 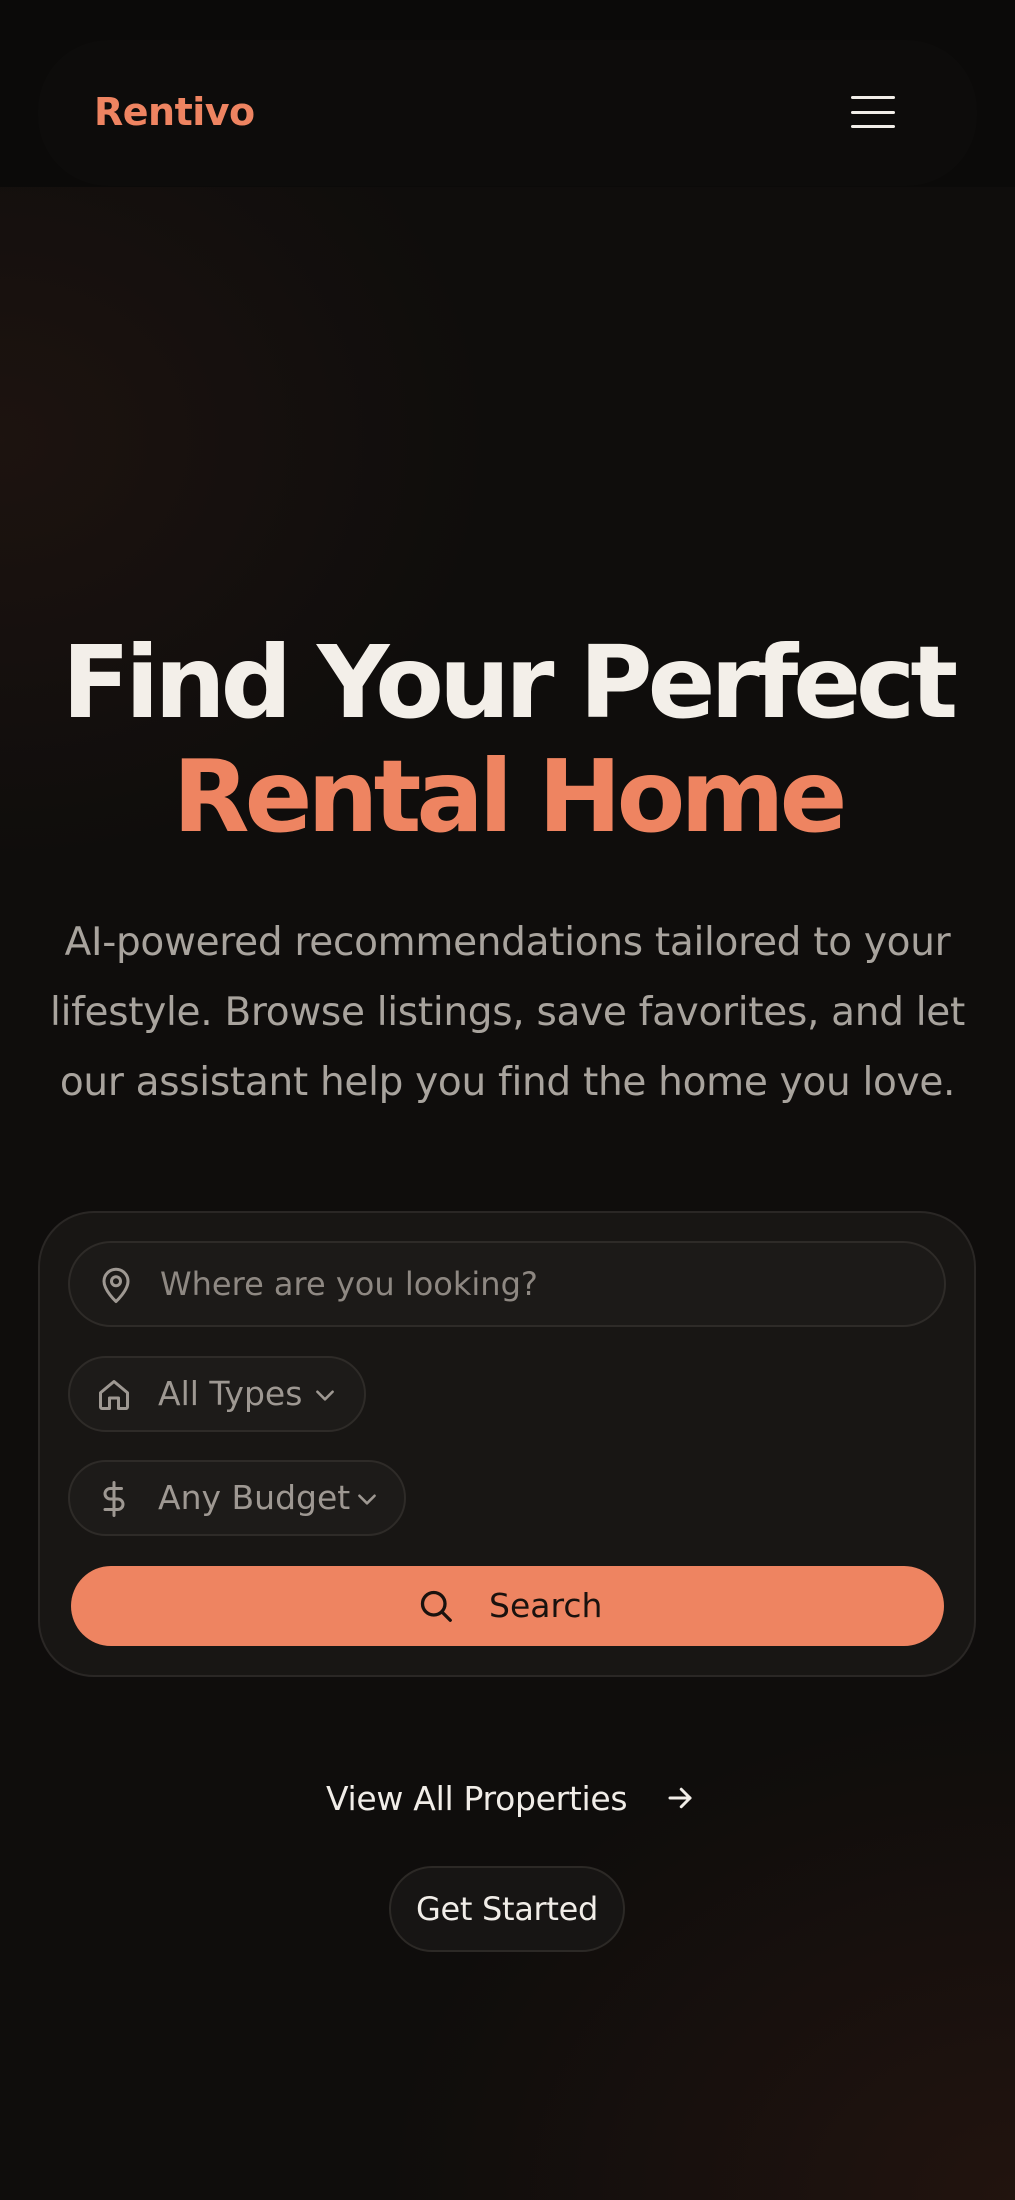 I want to click on search-button: Search, so click(x=507, y=1606).